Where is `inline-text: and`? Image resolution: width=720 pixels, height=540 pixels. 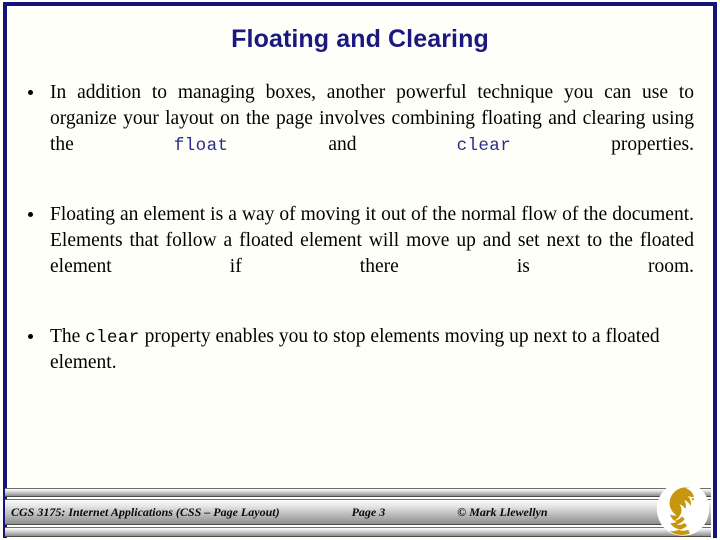
inline-text: and is located at coordinates (342, 144).